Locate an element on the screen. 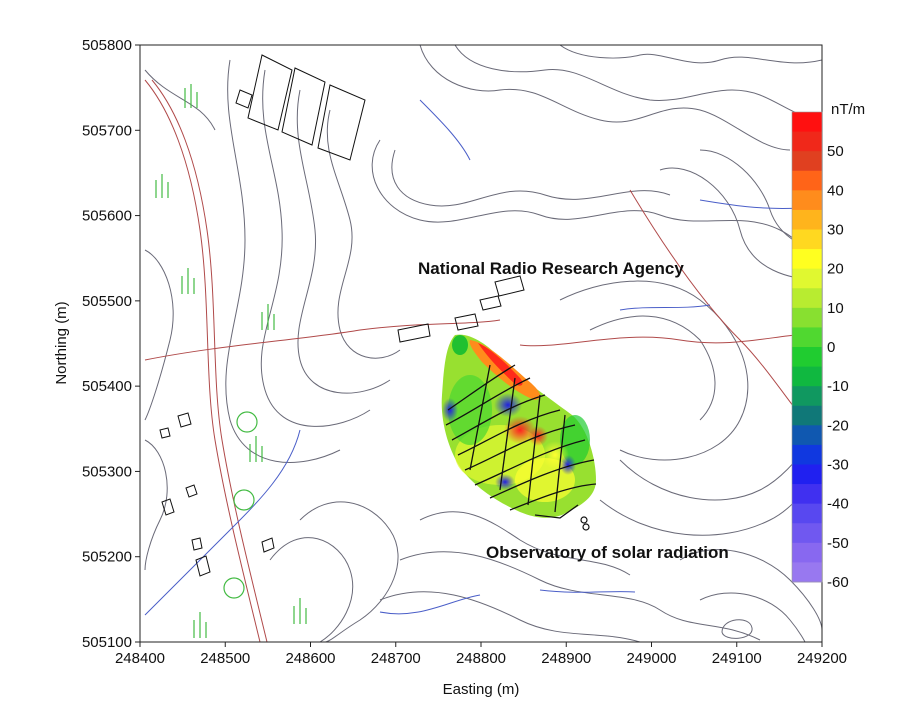  colorbar-label: -50 is located at coordinates (838, 543).